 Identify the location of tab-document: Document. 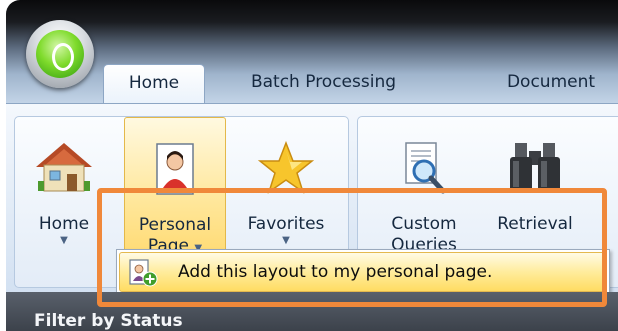
(551, 84).